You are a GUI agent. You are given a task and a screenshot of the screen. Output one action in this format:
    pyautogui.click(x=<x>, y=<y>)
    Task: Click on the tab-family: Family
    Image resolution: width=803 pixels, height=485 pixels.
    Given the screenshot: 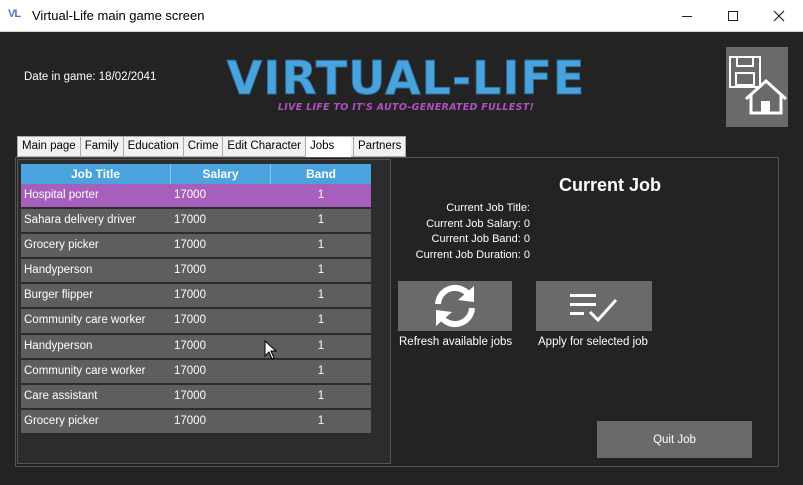 What is the action you would take?
    pyautogui.click(x=101, y=146)
    